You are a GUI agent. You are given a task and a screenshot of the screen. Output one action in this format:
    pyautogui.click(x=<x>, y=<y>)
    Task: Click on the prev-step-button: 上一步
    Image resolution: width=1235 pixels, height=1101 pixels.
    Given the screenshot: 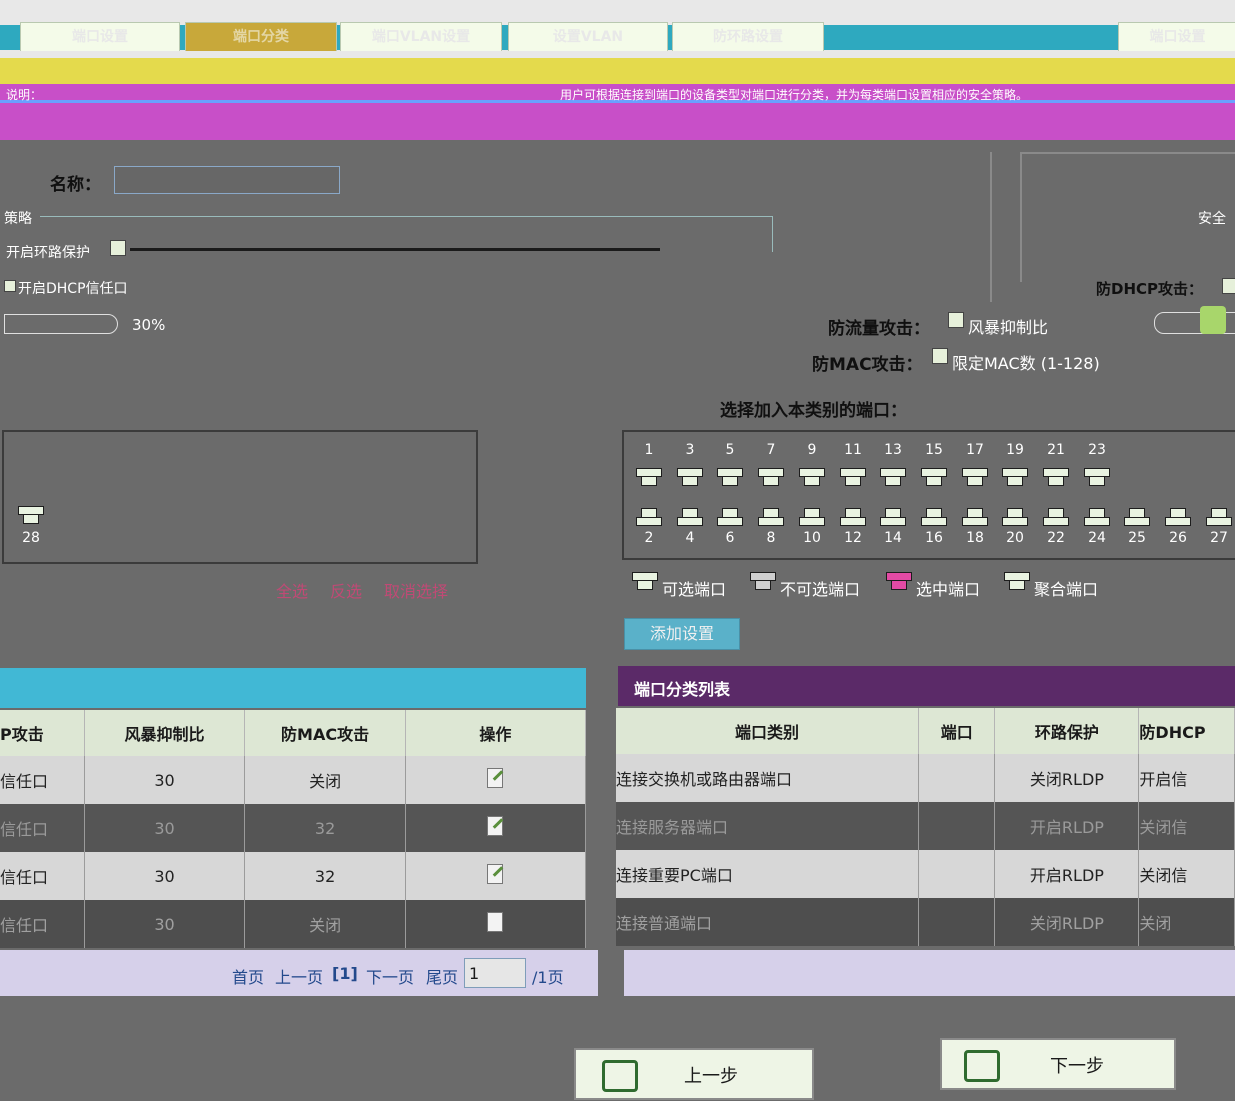 What is the action you would take?
    pyautogui.click(x=694, y=1074)
    